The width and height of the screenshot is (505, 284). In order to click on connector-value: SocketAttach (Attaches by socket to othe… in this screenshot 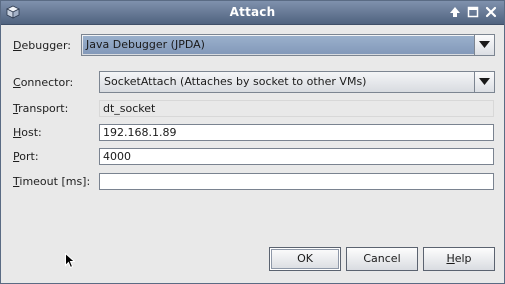, I will do `click(235, 81)`.